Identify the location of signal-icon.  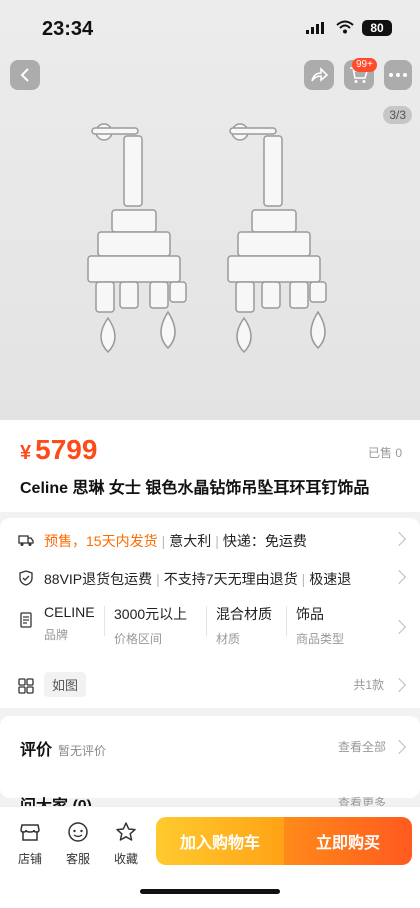
(315, 28).